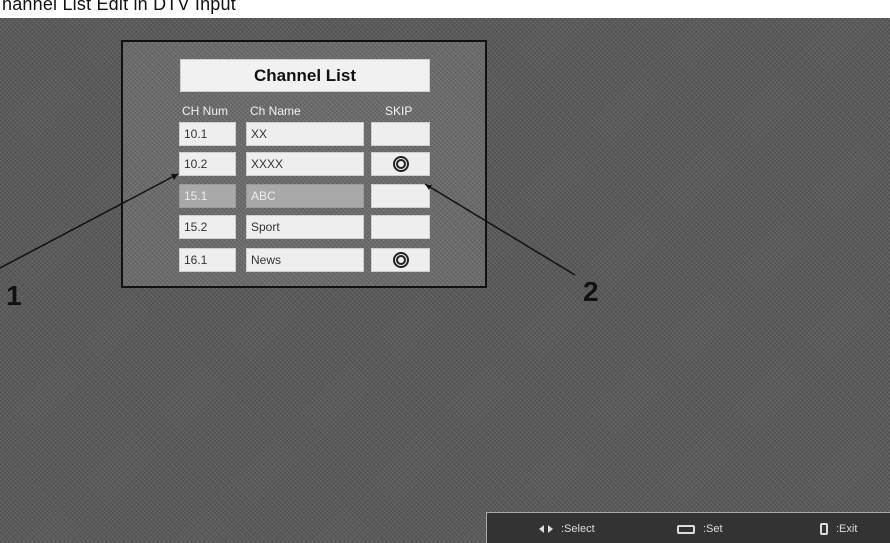 The image size is (890, 543). I want to click on callout-leader-lines, so click(288, 224).